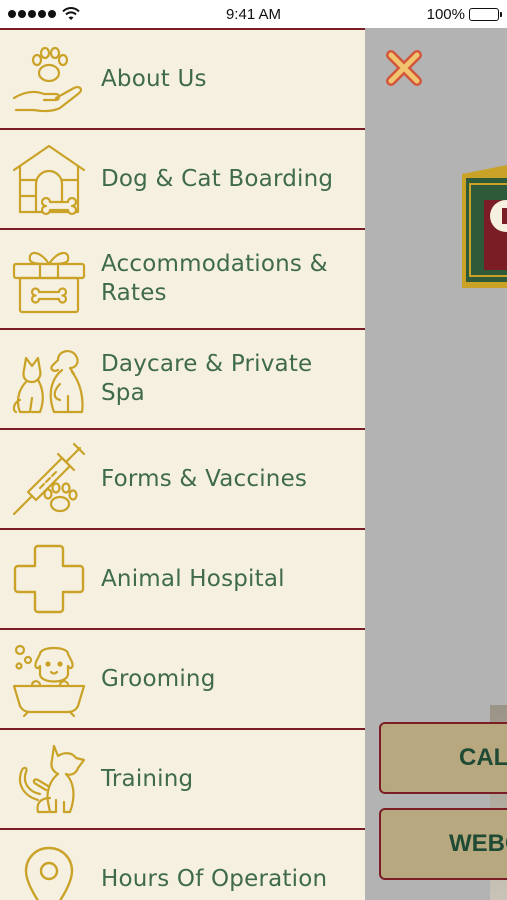 The width and height of the screenshot is (507, 900). What do you see at coordinates (484, 226) in the screenshot?
I see `logo-emblem` at bounding box center [484, 226].